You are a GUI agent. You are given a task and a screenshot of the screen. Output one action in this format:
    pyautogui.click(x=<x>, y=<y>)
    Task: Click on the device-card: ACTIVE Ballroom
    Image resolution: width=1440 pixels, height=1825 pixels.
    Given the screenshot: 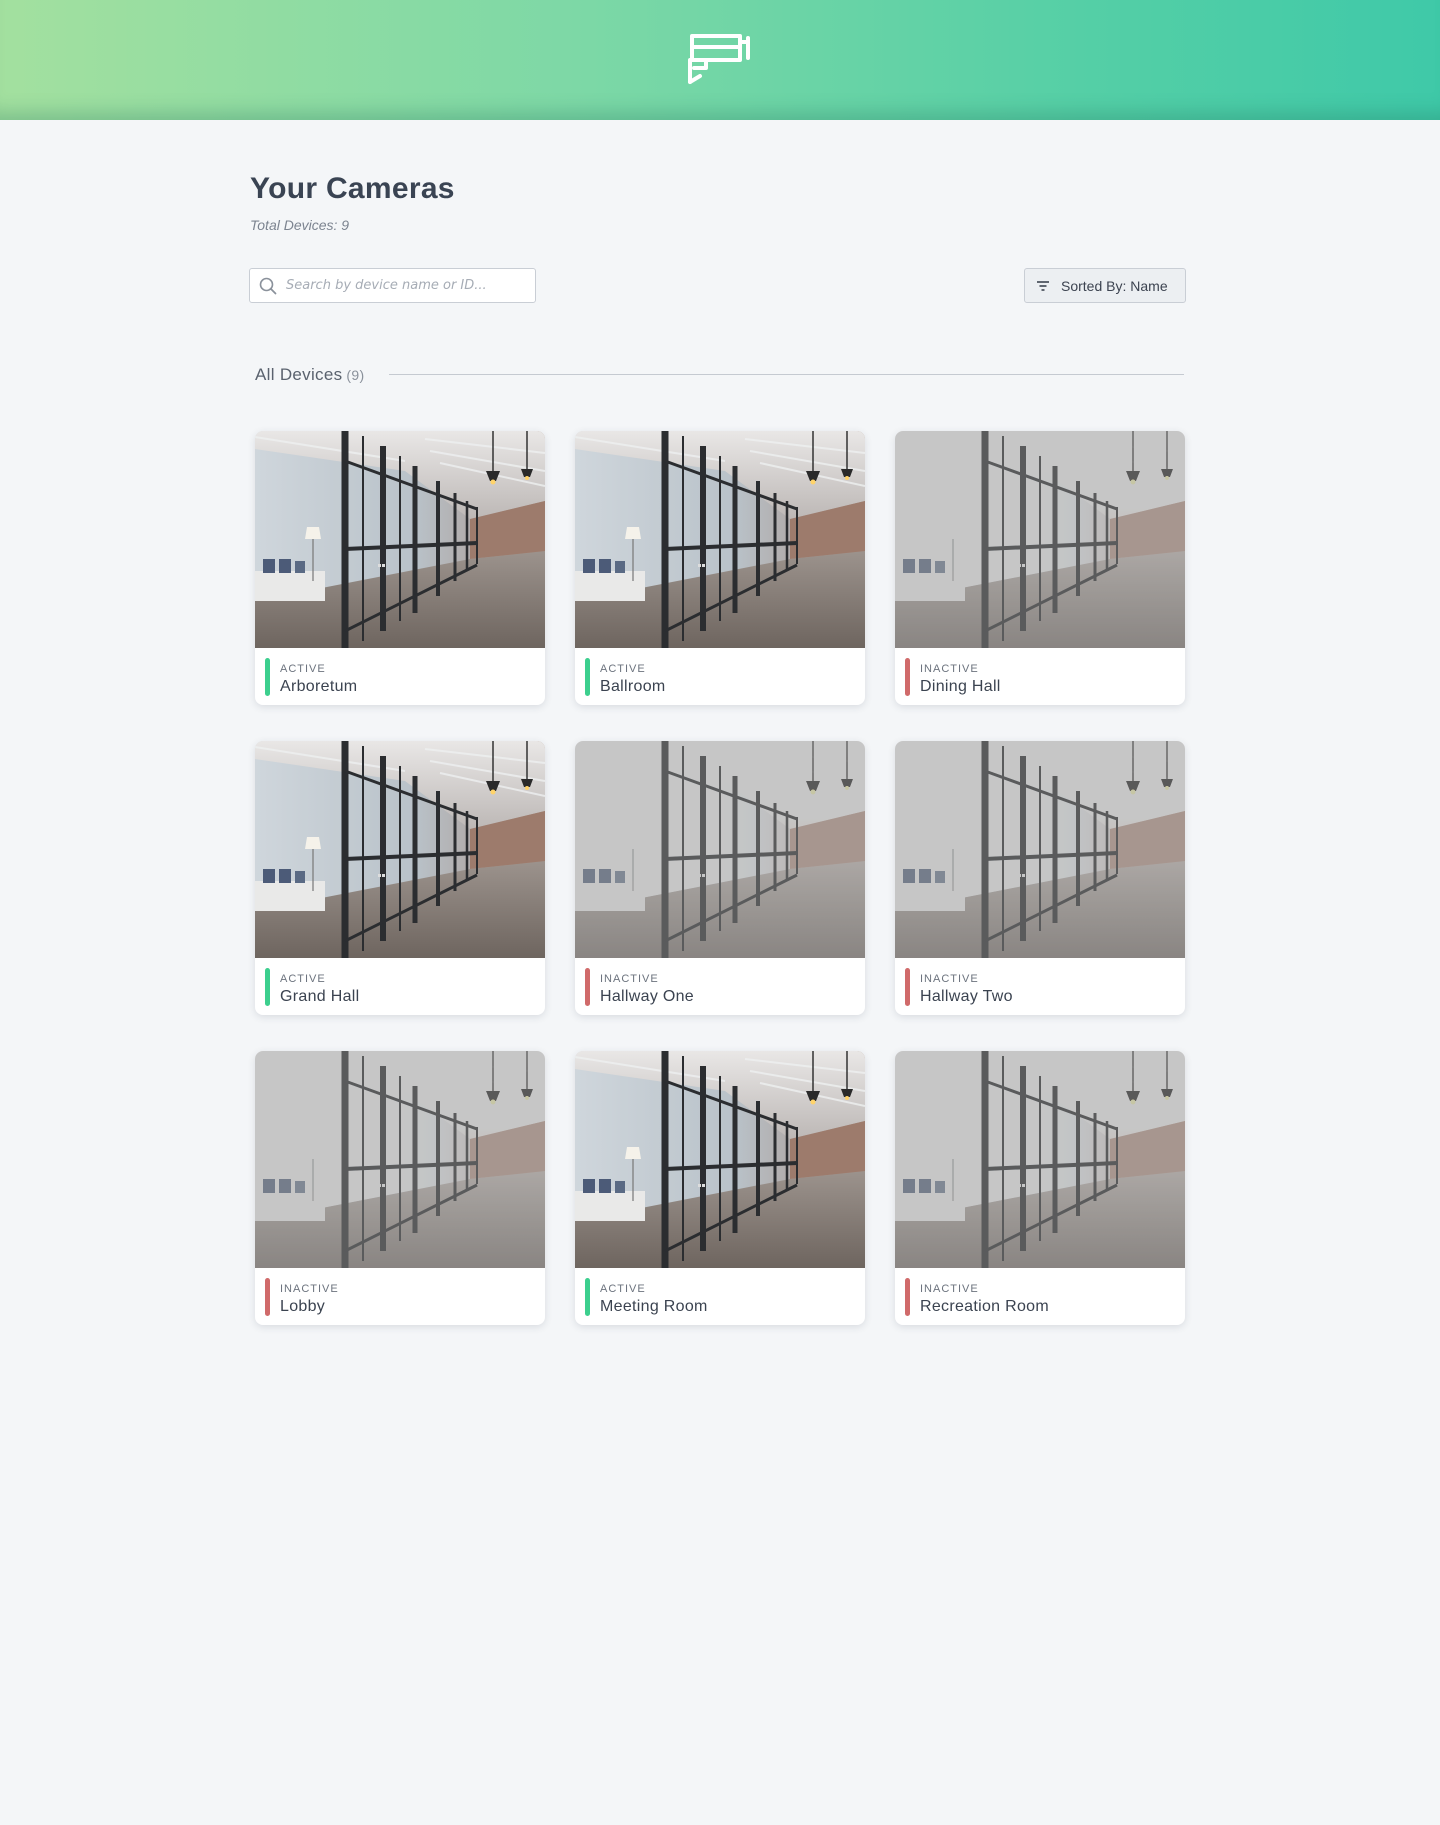 What is the action you would take?
    pyautogui.click(x=720, y=568)
    